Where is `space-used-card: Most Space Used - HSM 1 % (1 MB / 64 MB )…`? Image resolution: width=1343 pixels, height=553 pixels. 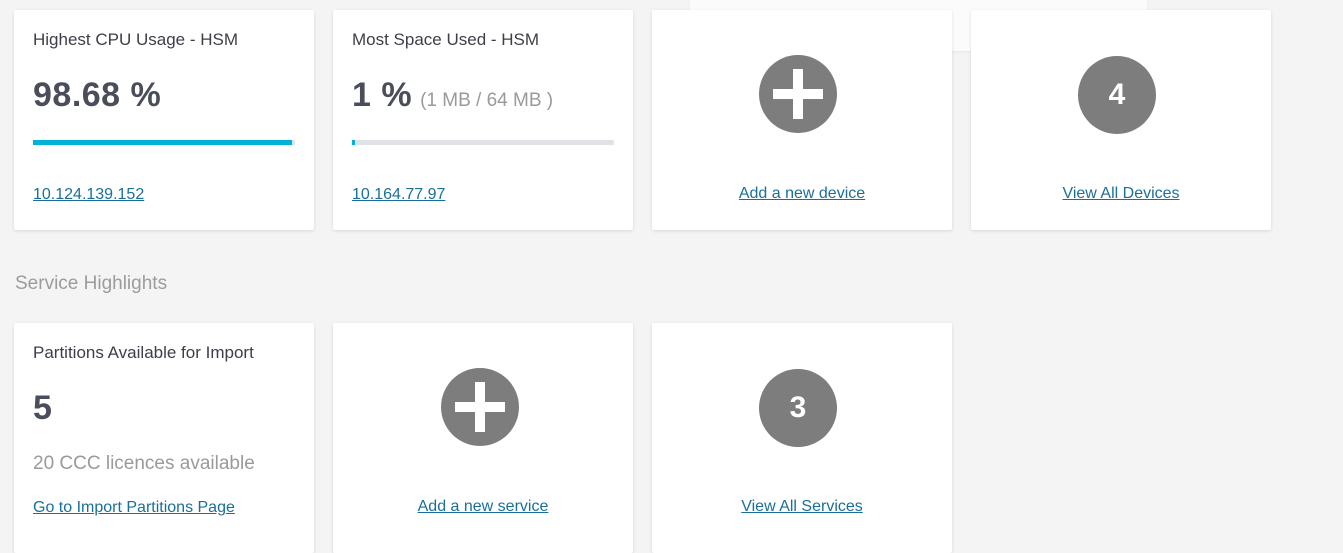
space-used-card: Most Space Used - HSM 1 % (1 MB / 64 MB )… is located at coordinates (483, 120).